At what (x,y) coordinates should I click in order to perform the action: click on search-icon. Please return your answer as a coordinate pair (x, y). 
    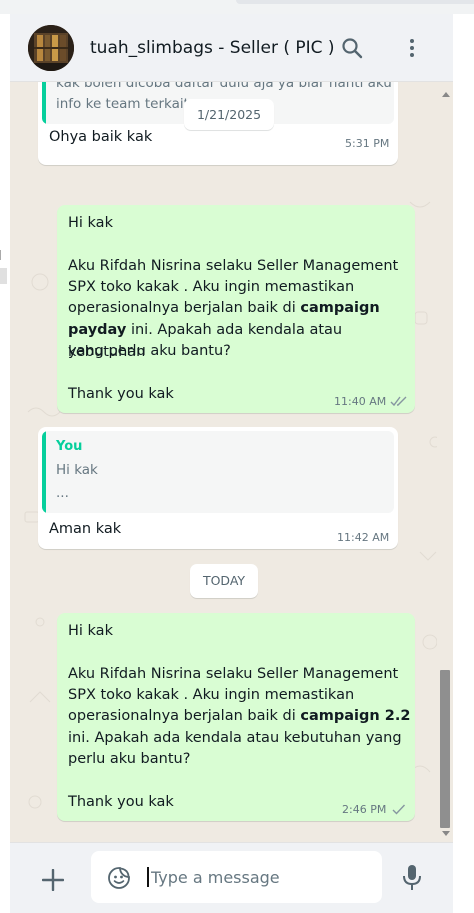
    Looking at the image, I should click on (352, 48).